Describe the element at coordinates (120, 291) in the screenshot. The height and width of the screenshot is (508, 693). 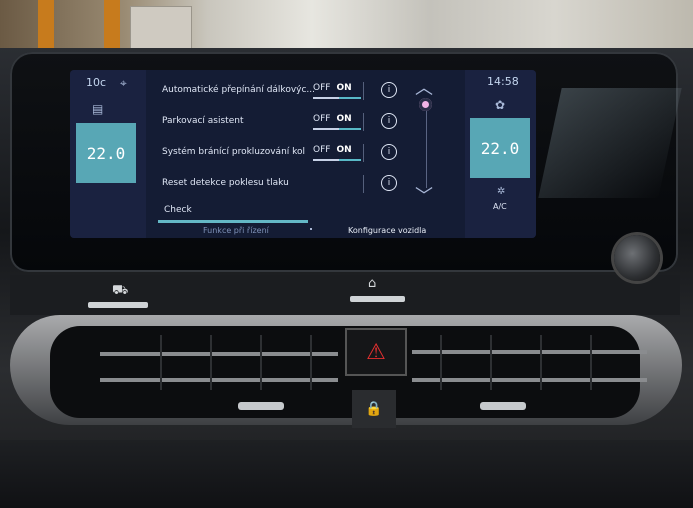
I see `car-icon: ⛟` at that location.